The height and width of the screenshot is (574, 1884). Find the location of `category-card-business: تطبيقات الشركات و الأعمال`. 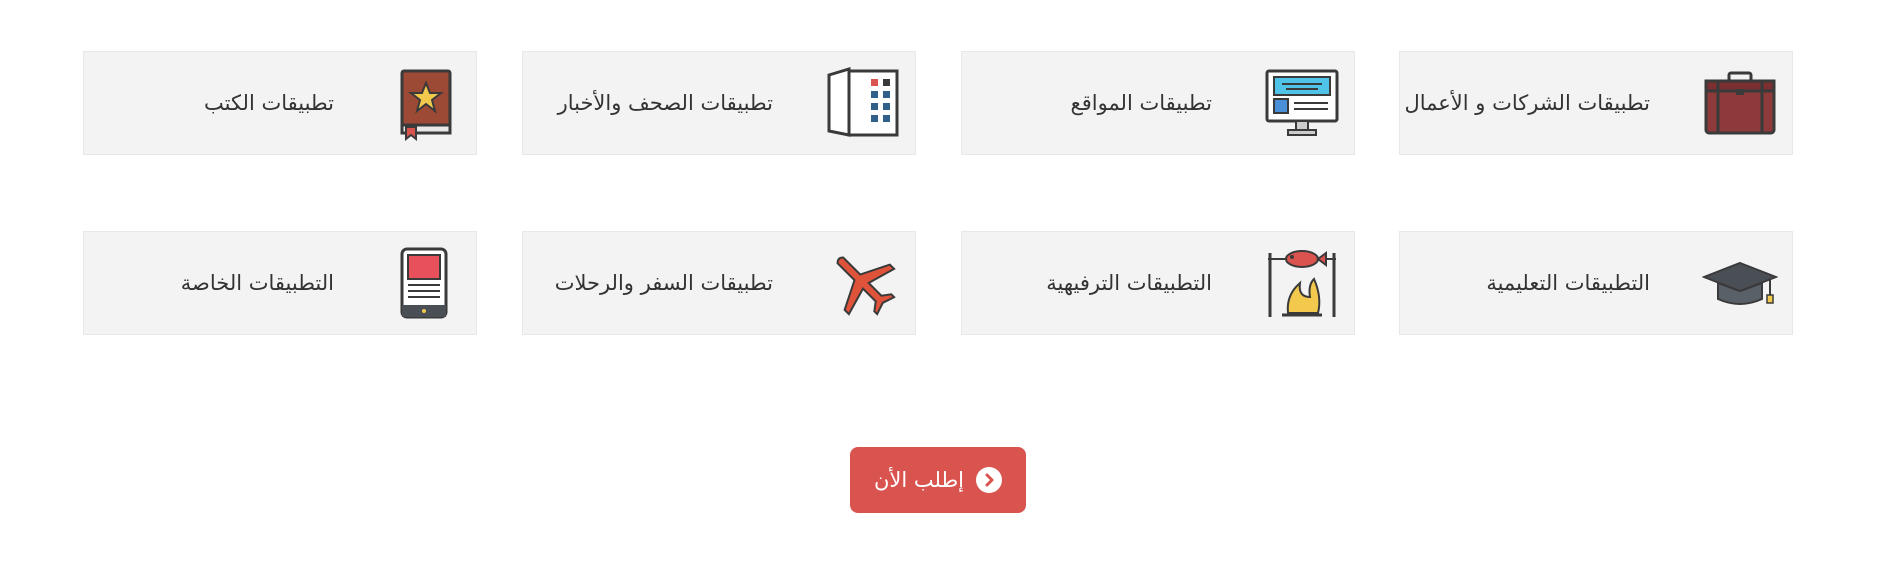

category-card-business: تطبيقات الشركات و الأعمال is located at coordinates (1596, 103).